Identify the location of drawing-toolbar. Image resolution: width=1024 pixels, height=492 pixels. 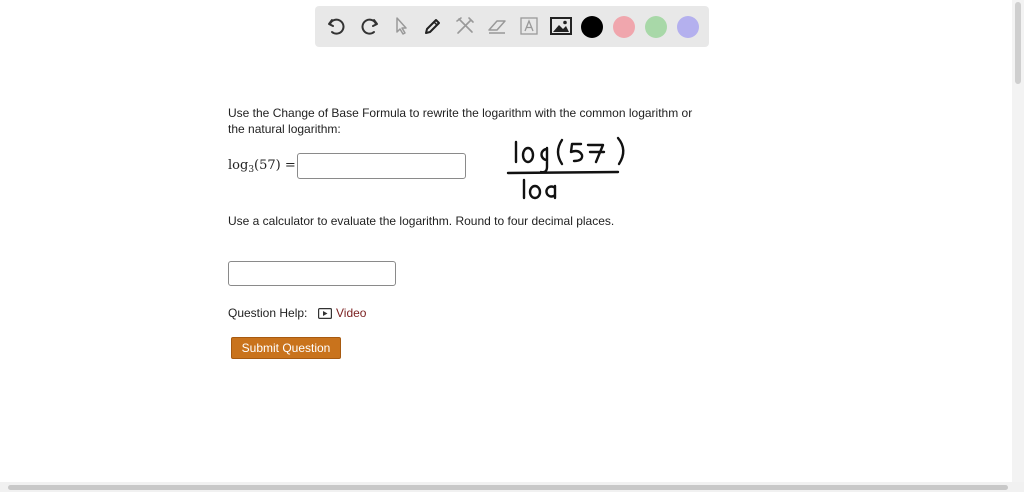
(512, 26).